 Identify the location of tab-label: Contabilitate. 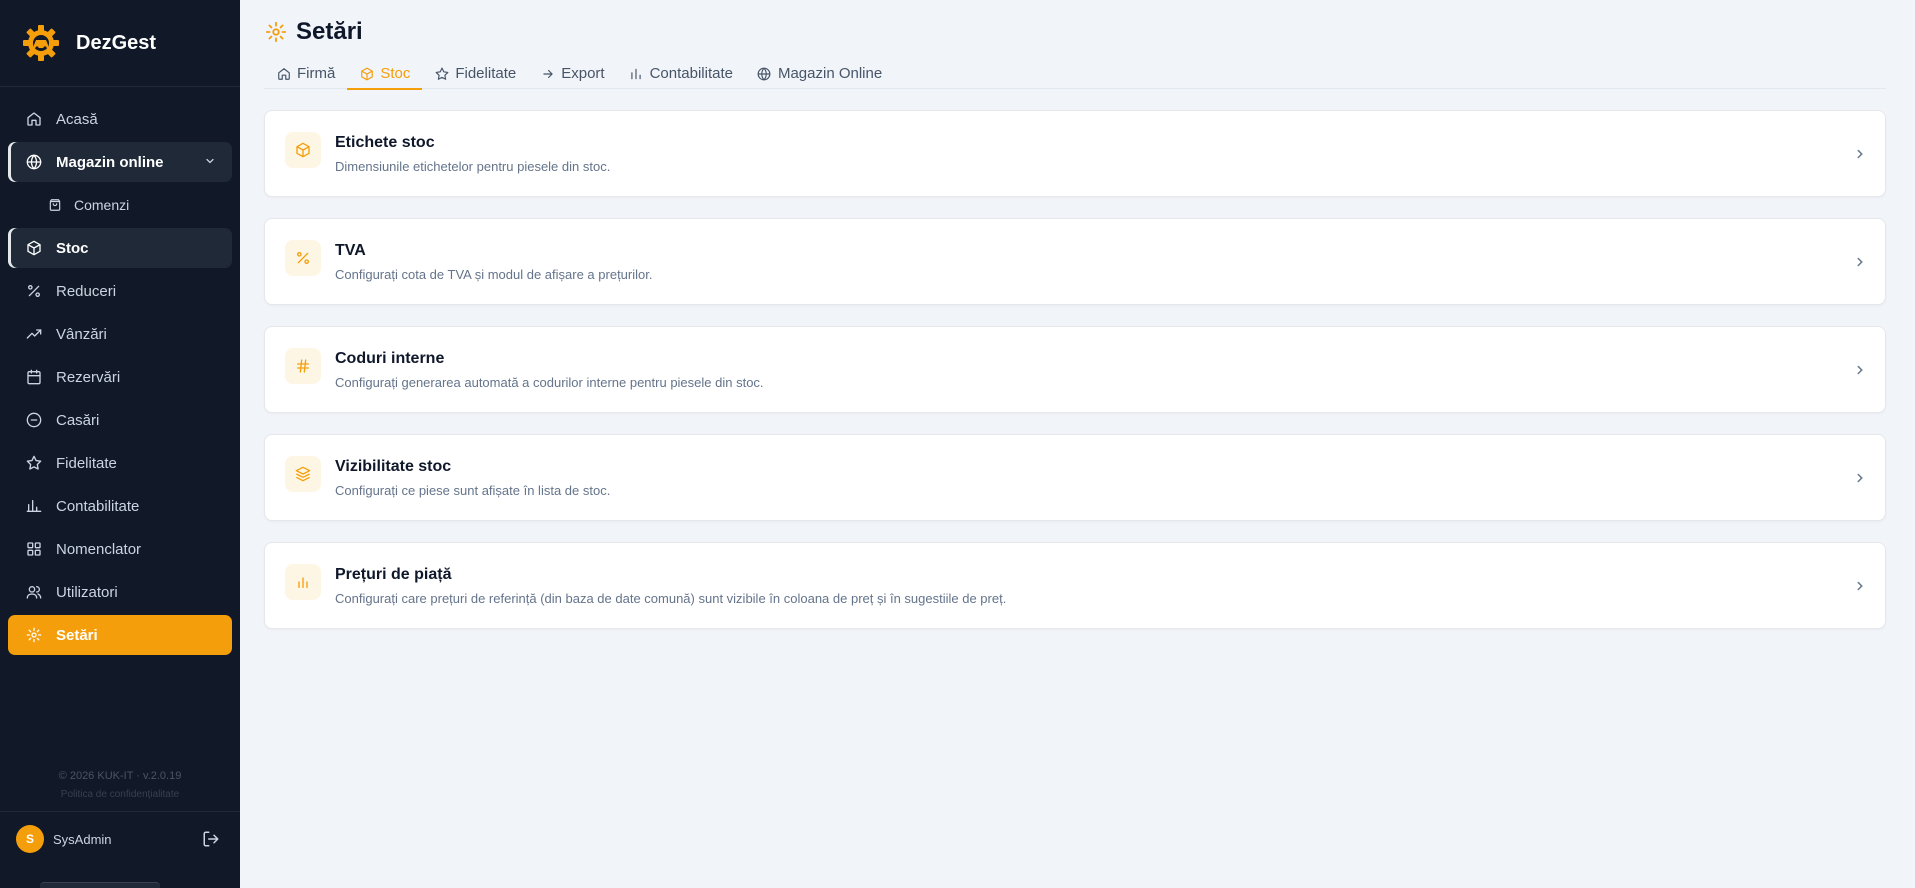
(691, 73).